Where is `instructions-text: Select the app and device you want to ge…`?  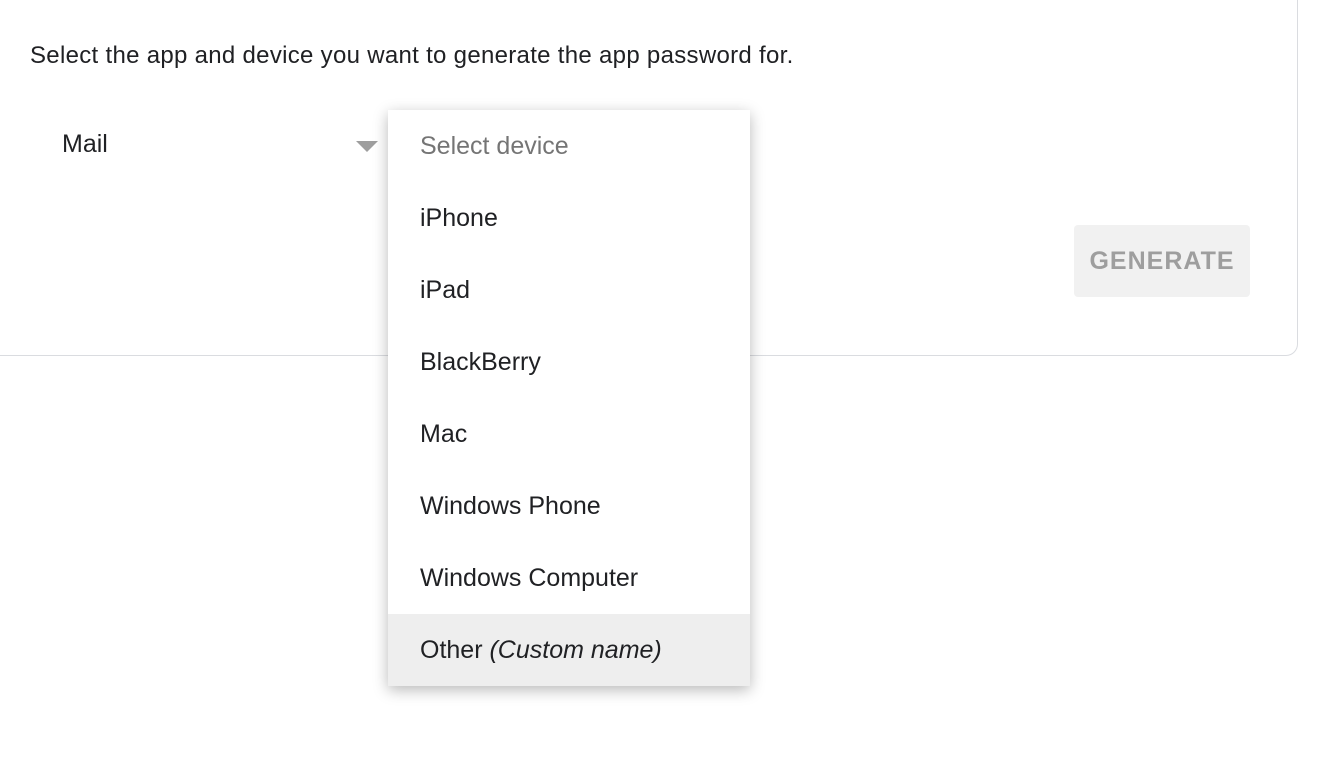 instructions-text: Select the app and device you want to ge… is located at coordinates (412, 55).